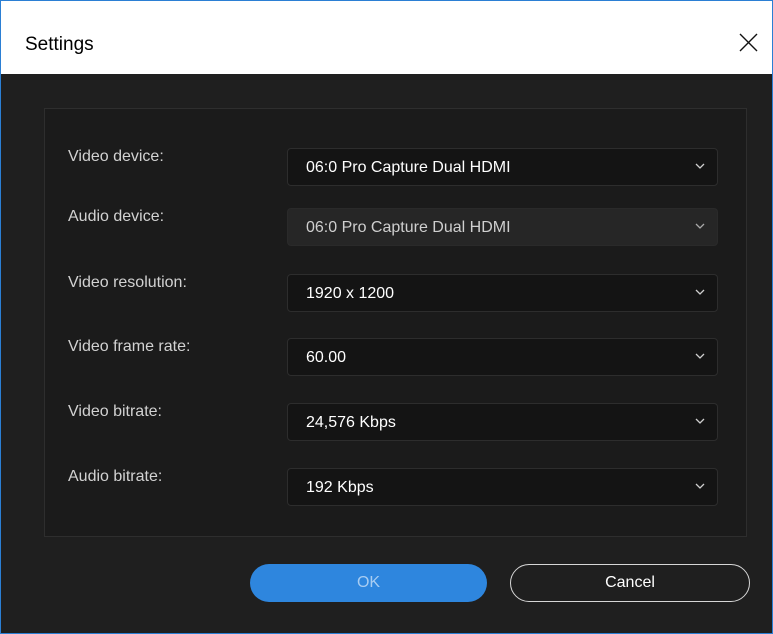 The width and height of the screenshot is (773, 634). Describe the element at coordinates (502, 487) in the screenshot. I see `audio-bitrate-select: 192 Kbps` at that location.